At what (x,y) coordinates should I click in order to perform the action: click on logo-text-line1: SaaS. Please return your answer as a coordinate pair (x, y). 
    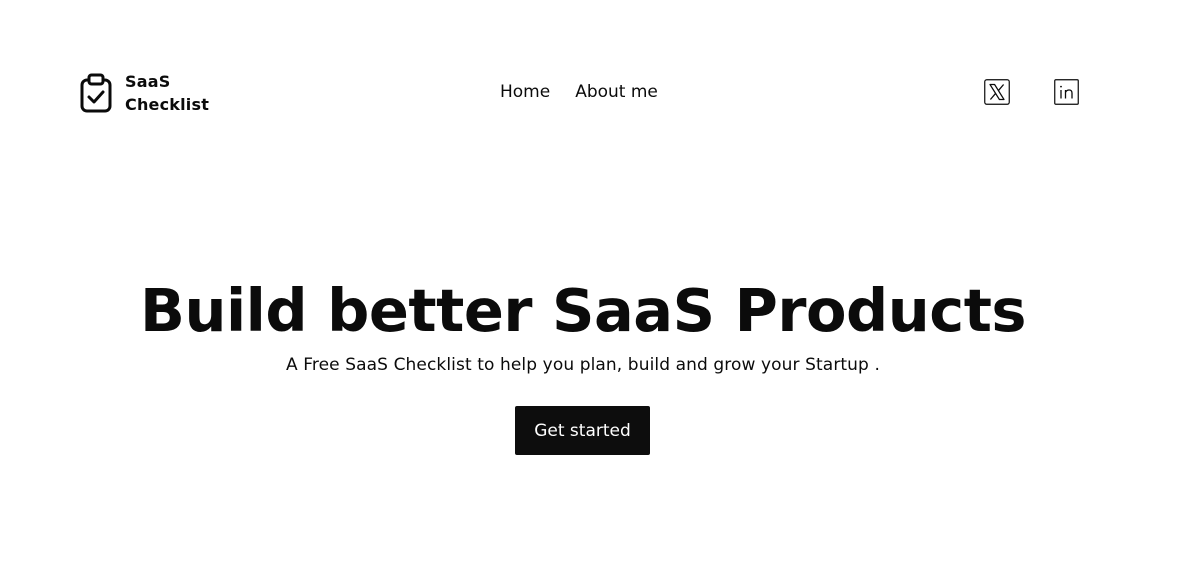
    Looking at the image, I should click on (148, 81).